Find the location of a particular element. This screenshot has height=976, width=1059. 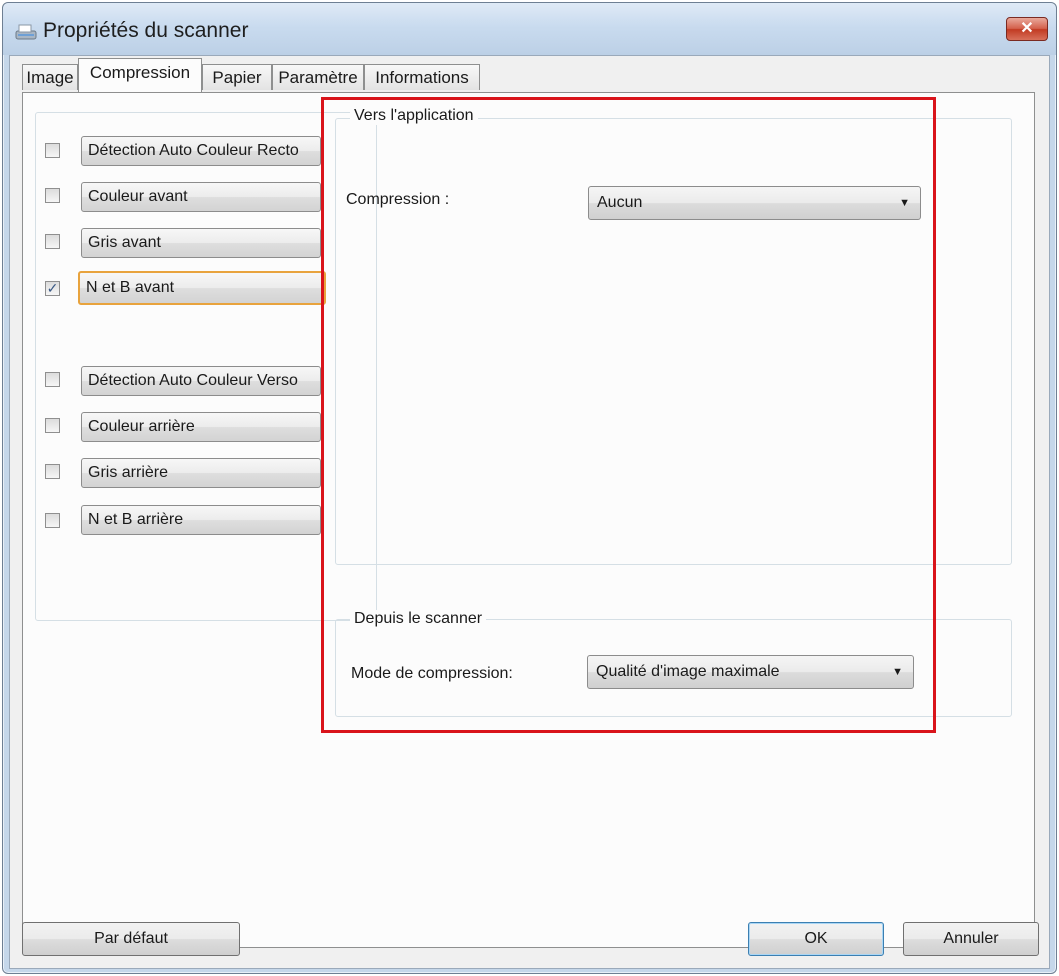

tab-image: Image is located at coordinates (50, 77).